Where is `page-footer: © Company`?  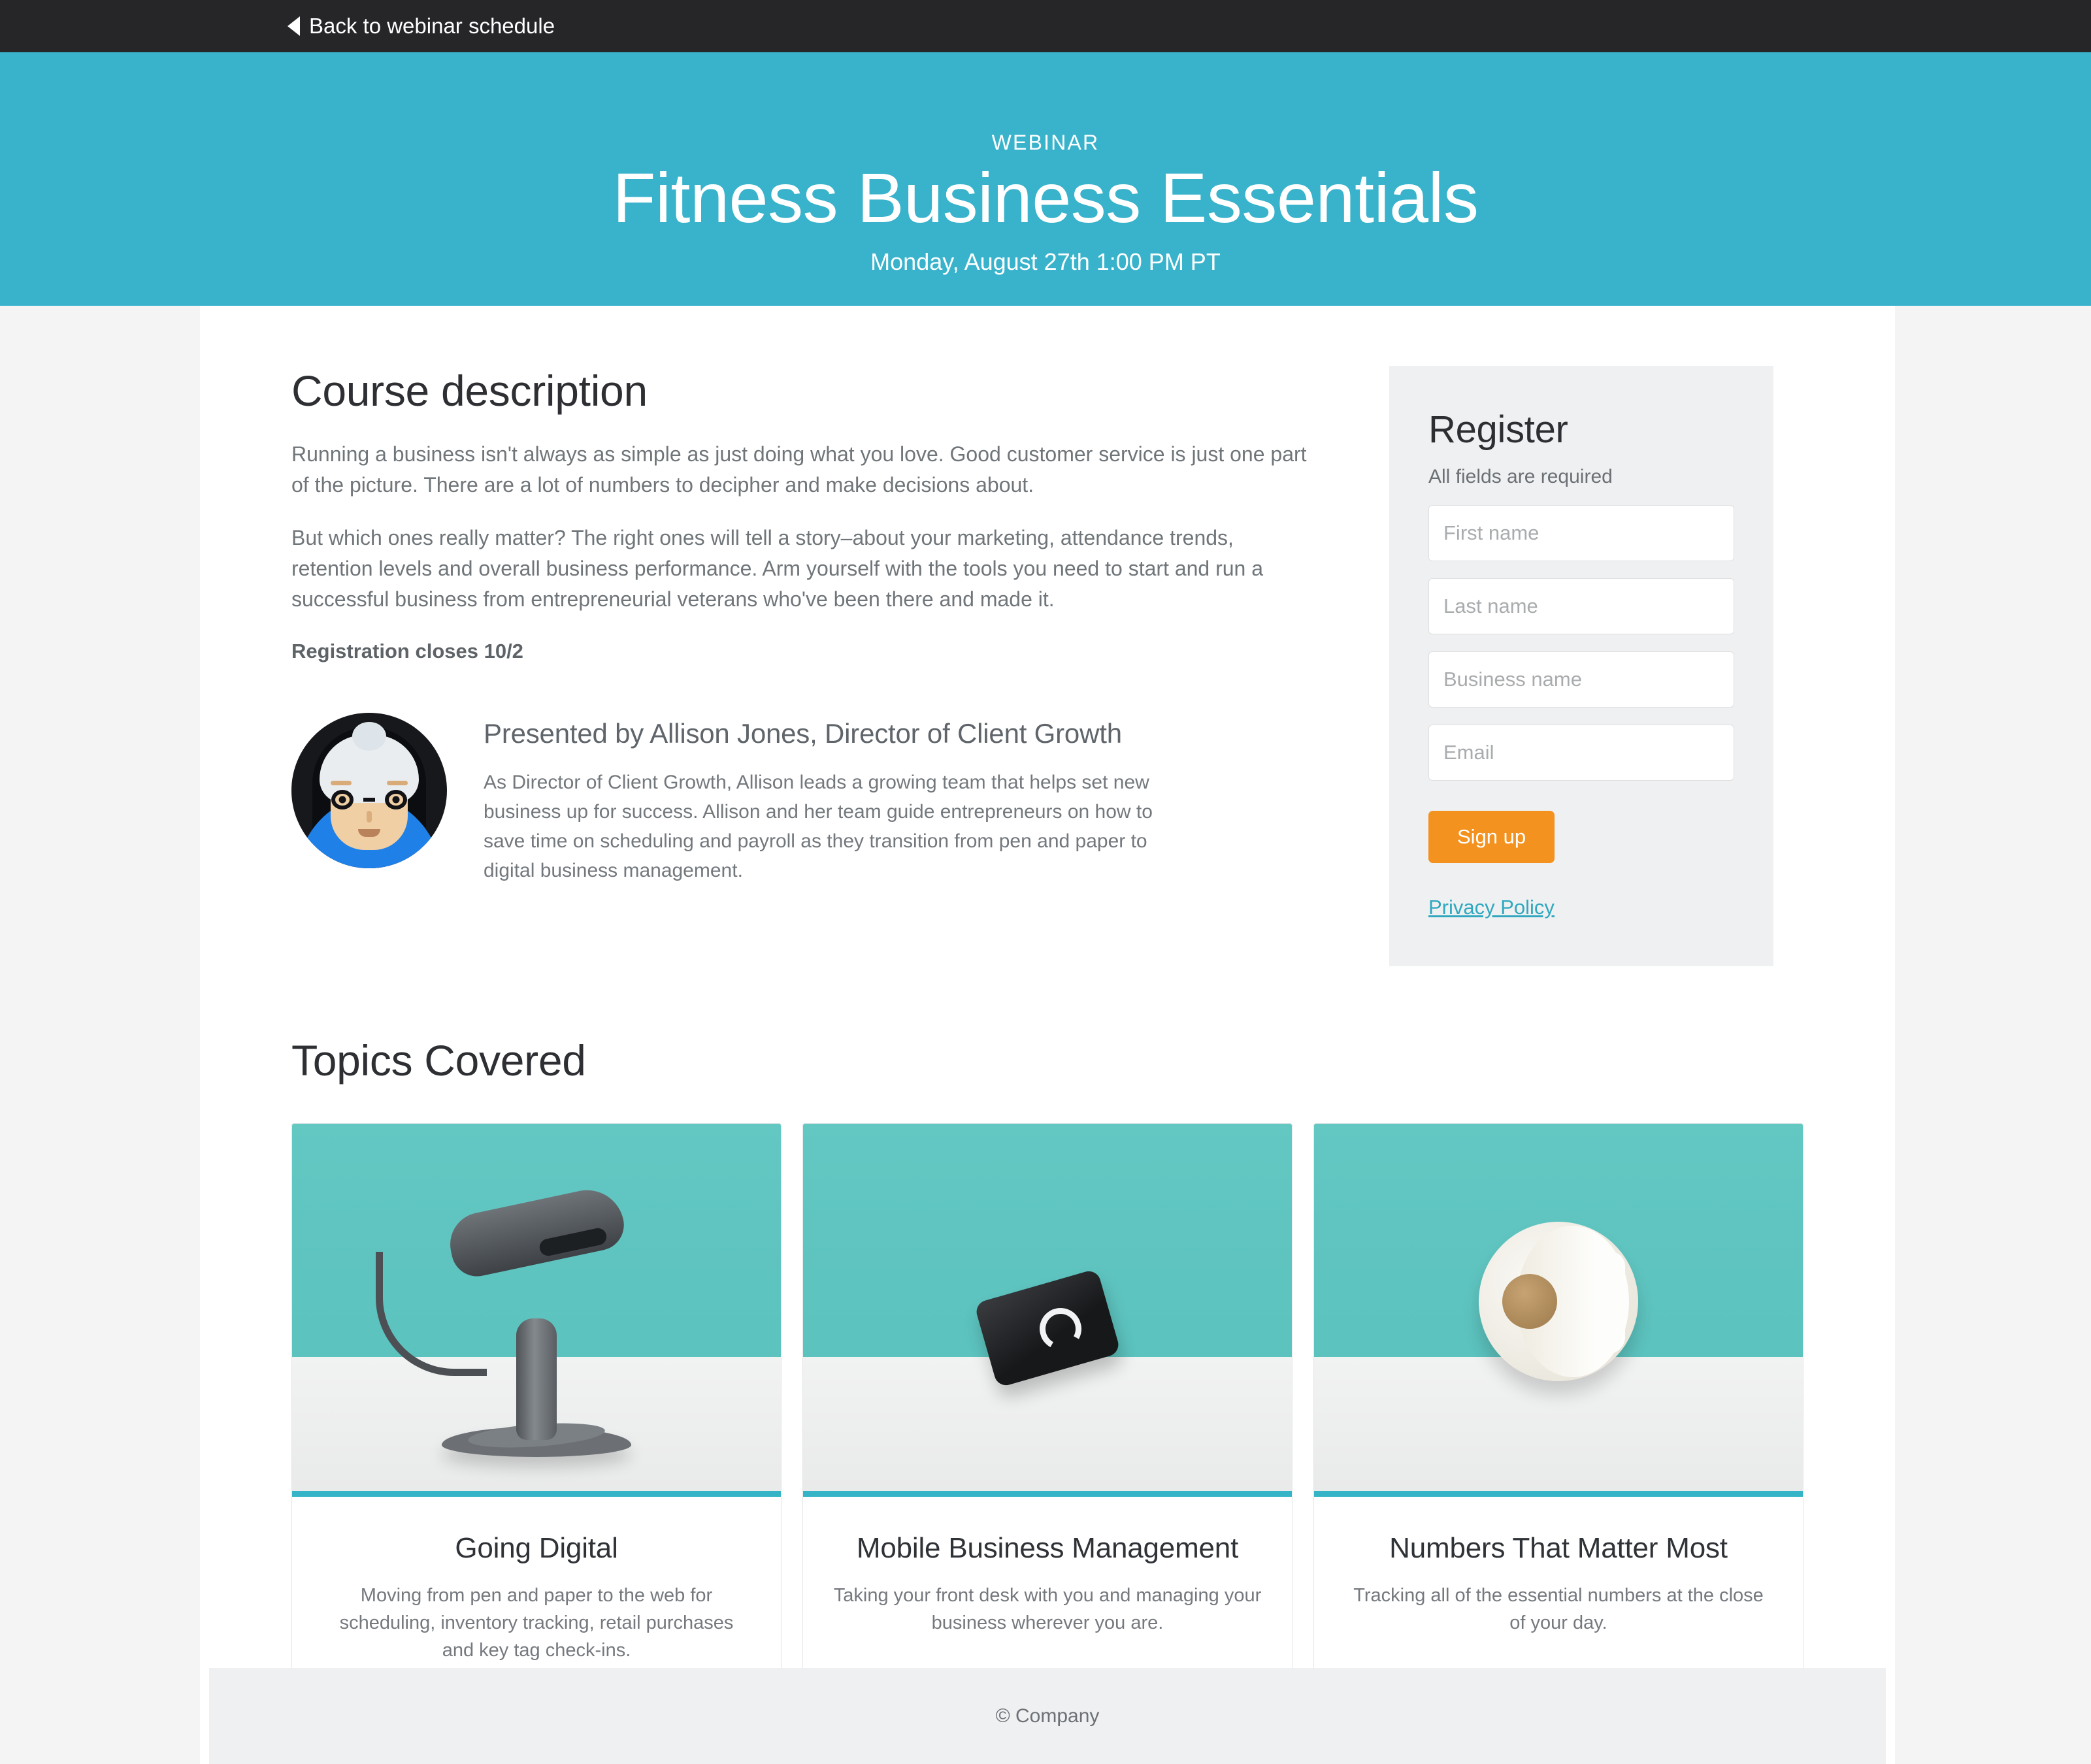 page-footer: © Company is located at coordinates (1047, 1716).